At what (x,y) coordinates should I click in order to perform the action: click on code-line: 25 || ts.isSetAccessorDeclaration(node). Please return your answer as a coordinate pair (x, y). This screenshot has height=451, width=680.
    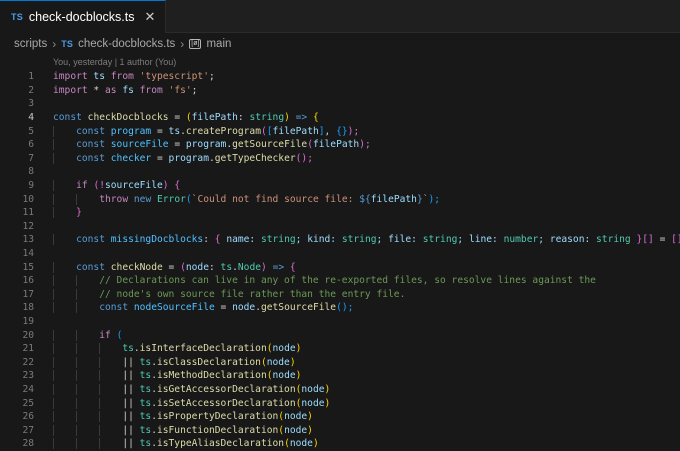
    Looking at the image, I should click on (340, 403).